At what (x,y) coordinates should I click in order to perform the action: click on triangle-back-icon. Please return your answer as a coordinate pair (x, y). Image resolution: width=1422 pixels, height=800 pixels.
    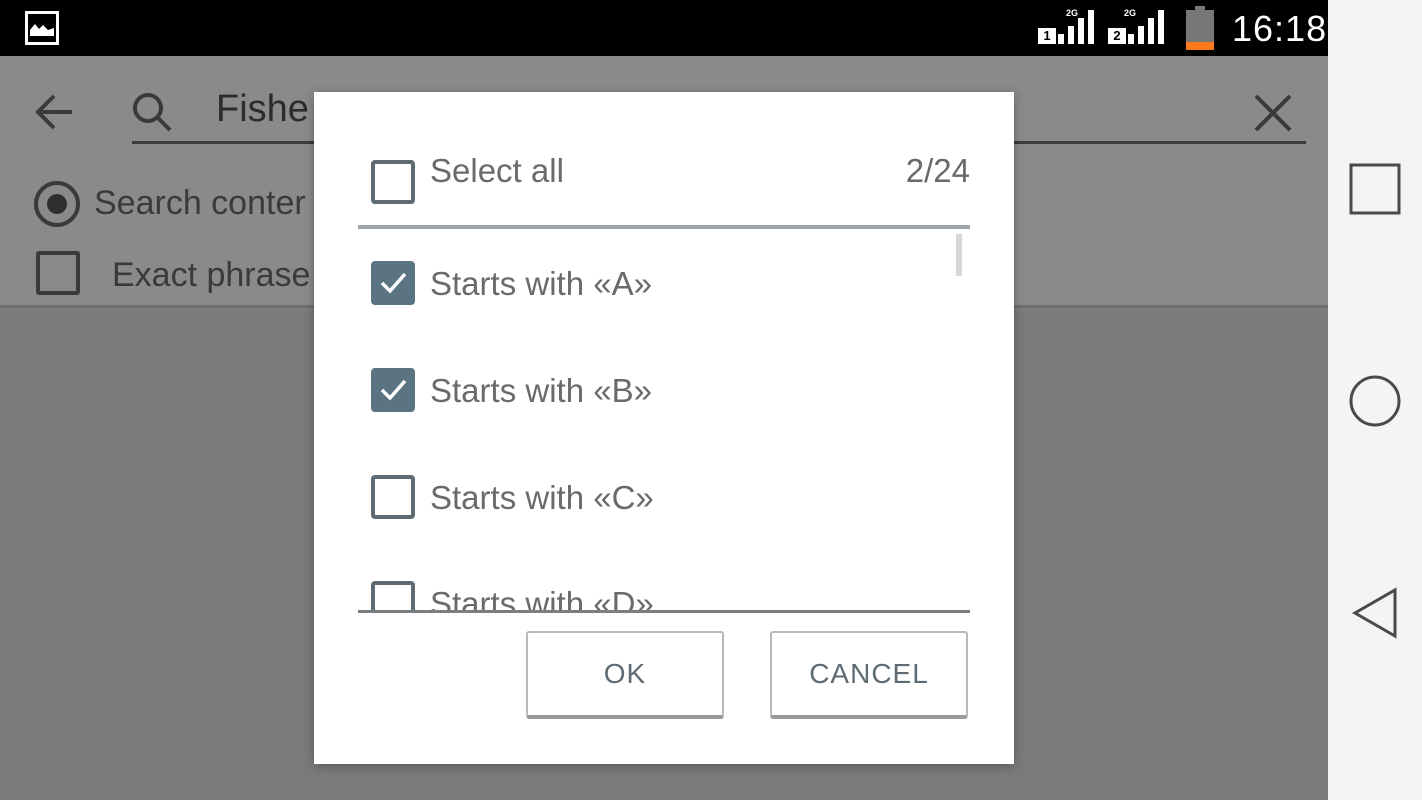
    Looking at the image, I should click on (1375, 613).